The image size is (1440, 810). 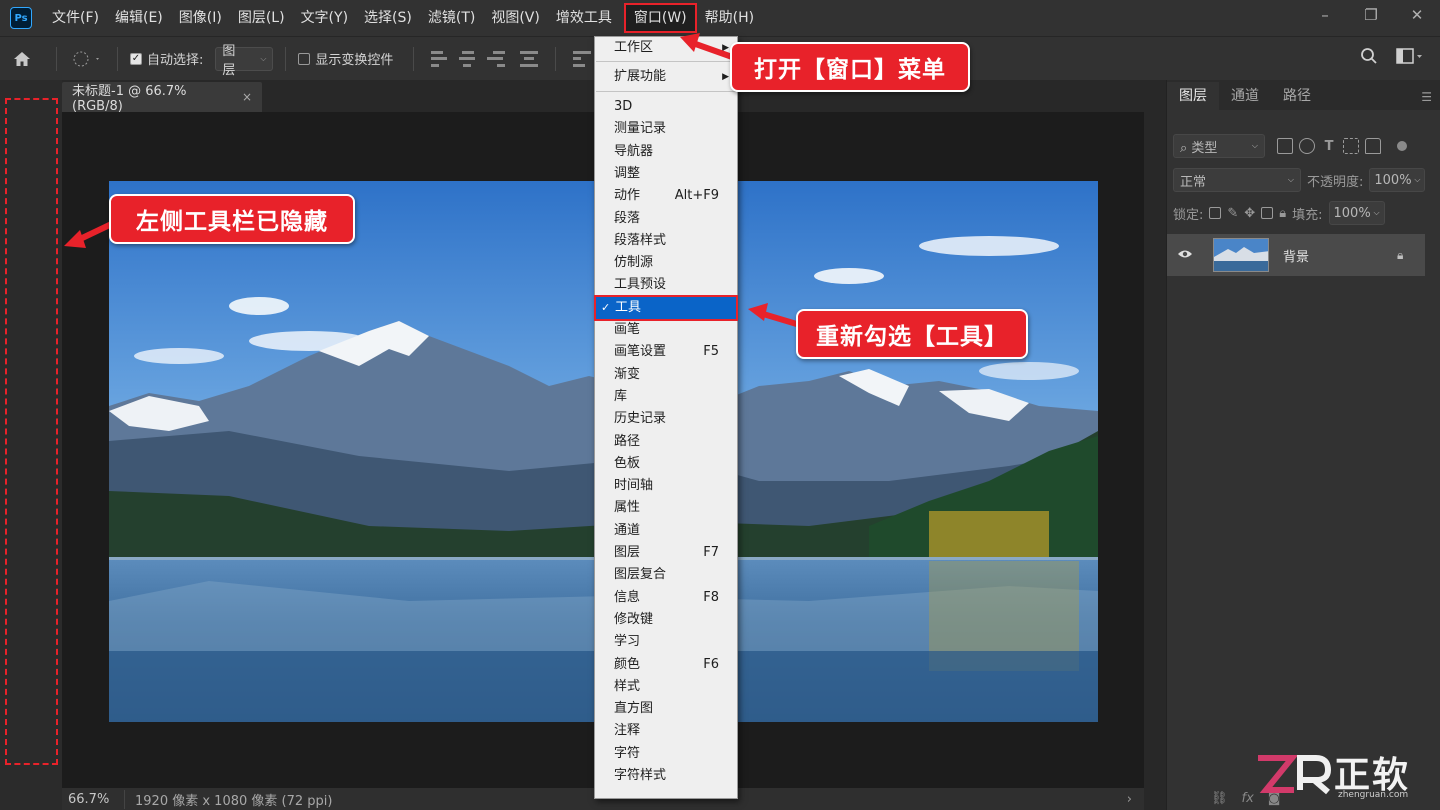 I want to click on callout-recheck-tools: 重新勾选【工具】, so click(x=912, y=334).